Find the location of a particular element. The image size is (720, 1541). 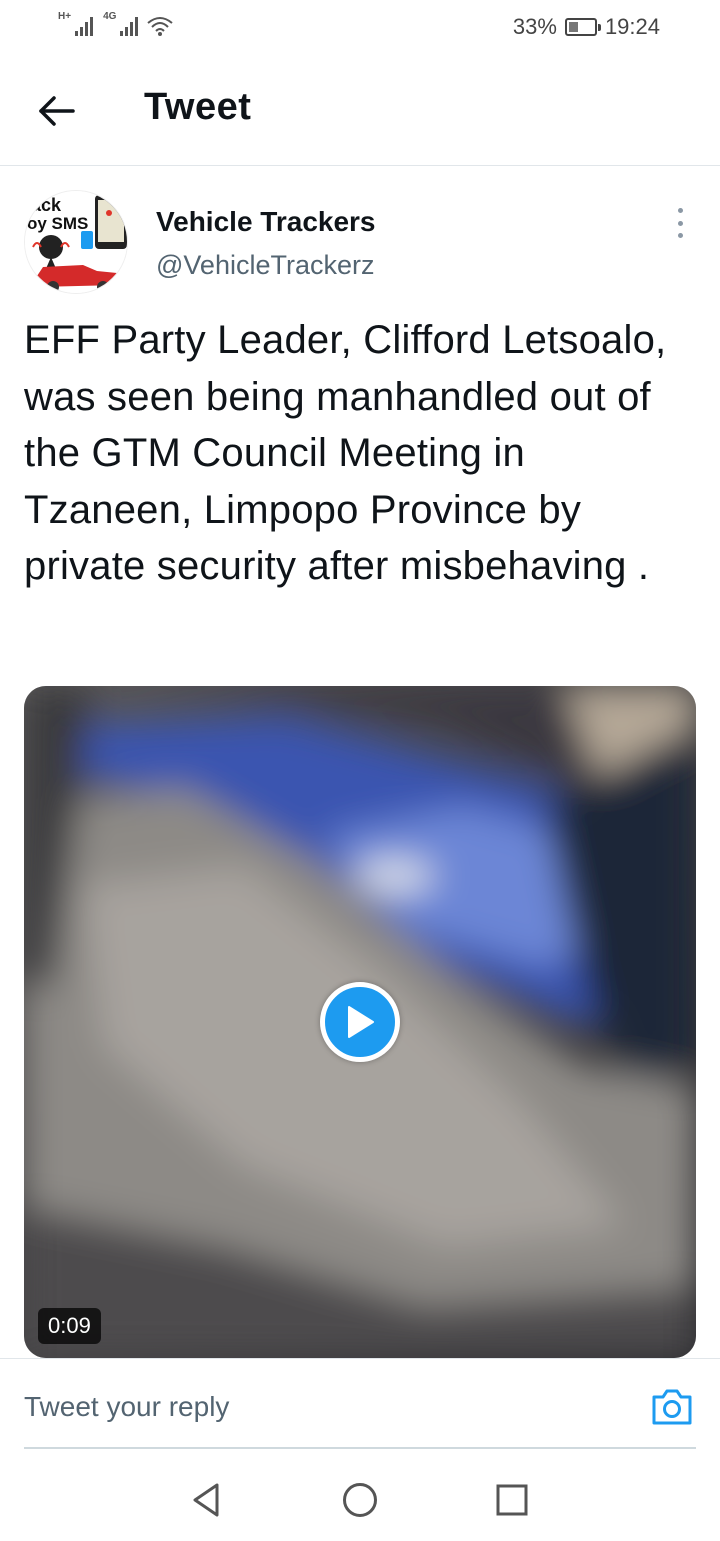

avatar: ack oy SMS is located at coordinates (76, 242).